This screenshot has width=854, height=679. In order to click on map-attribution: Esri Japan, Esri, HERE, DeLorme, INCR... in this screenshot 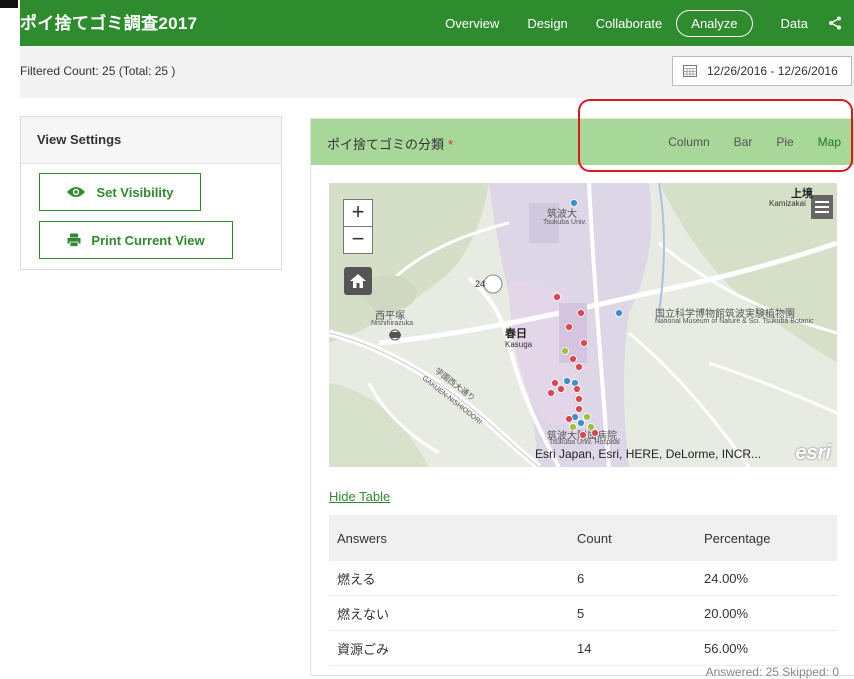, I will do `click(648, 454)`.